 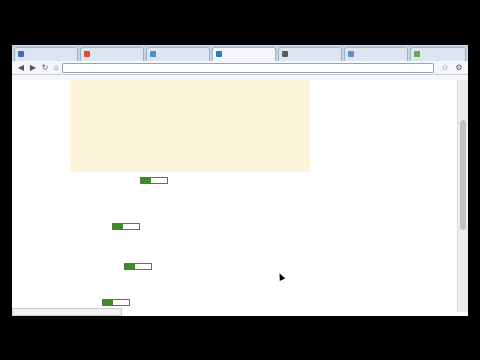 What do you see at coordinates (463, 175) in the screenshot?
I see `scrollbar-thumb` at bounding box center [463, 175].